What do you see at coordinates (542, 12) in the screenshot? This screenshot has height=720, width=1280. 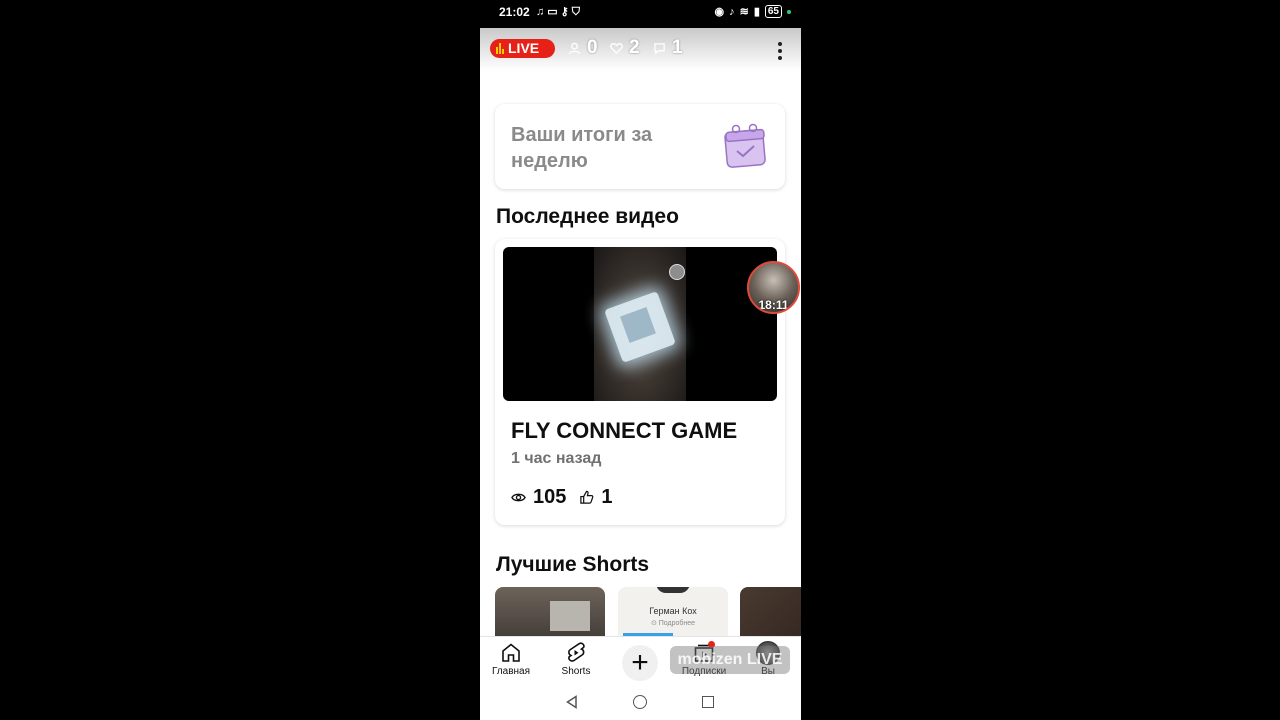 I see `headphones-icon: ♫` at bounding box center [542, 12].